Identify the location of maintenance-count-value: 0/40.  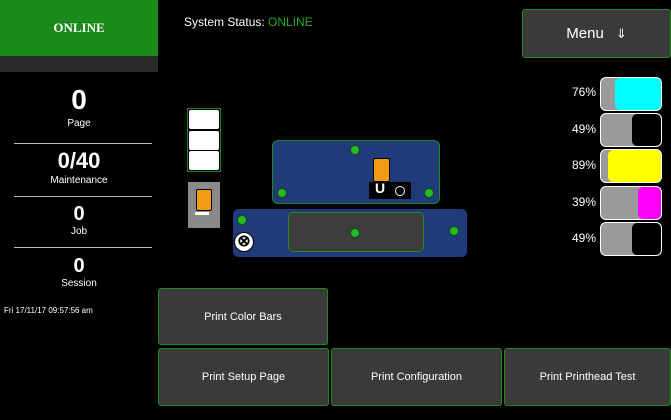
(79, 160).